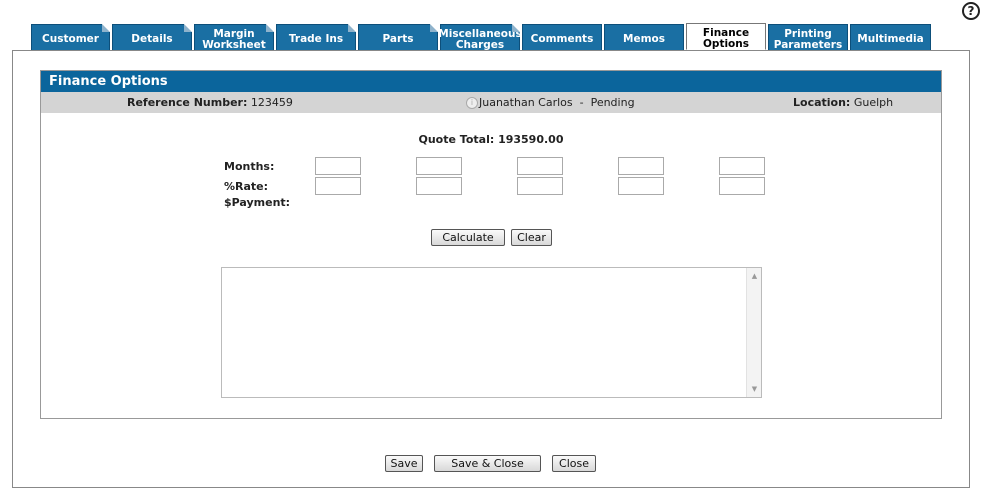  I want to click on months-label: Months:, so click(249, 166).